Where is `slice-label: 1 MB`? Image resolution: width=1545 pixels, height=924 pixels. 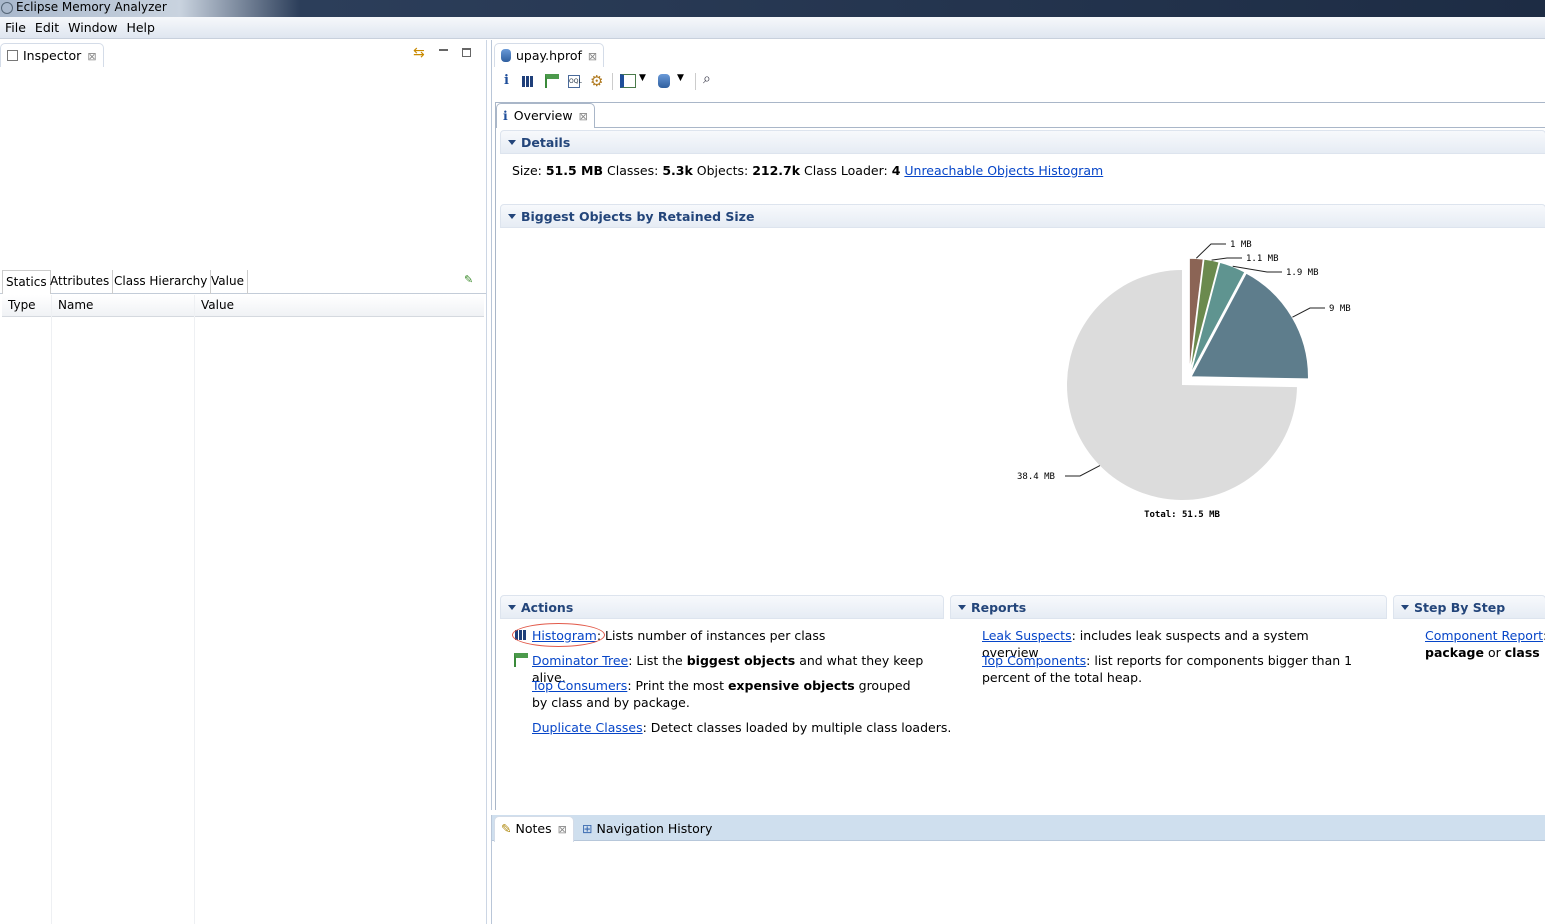
slice-label: 1 MB is located at coordinates (1241, 245).